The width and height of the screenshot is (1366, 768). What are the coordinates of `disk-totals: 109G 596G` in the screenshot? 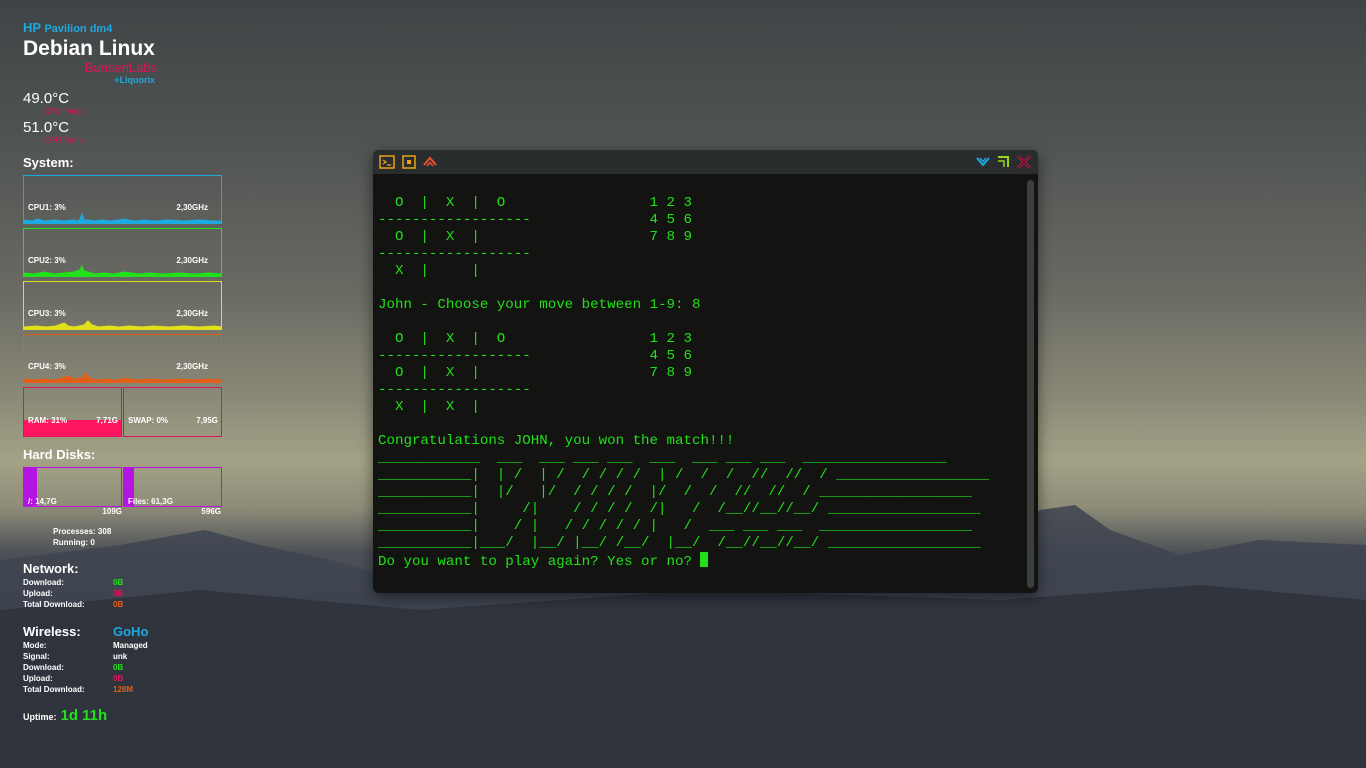 It's located at (128, 511).